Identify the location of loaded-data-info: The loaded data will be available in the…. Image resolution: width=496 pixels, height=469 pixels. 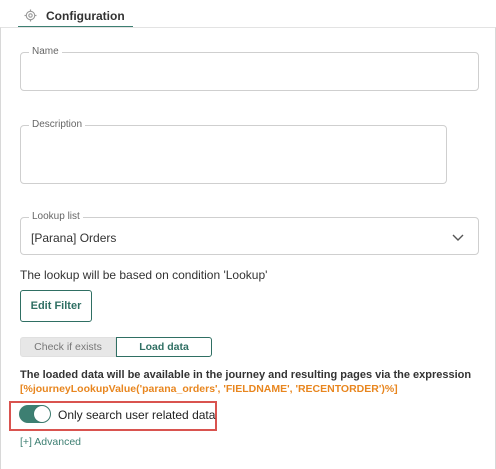
(246, 375).